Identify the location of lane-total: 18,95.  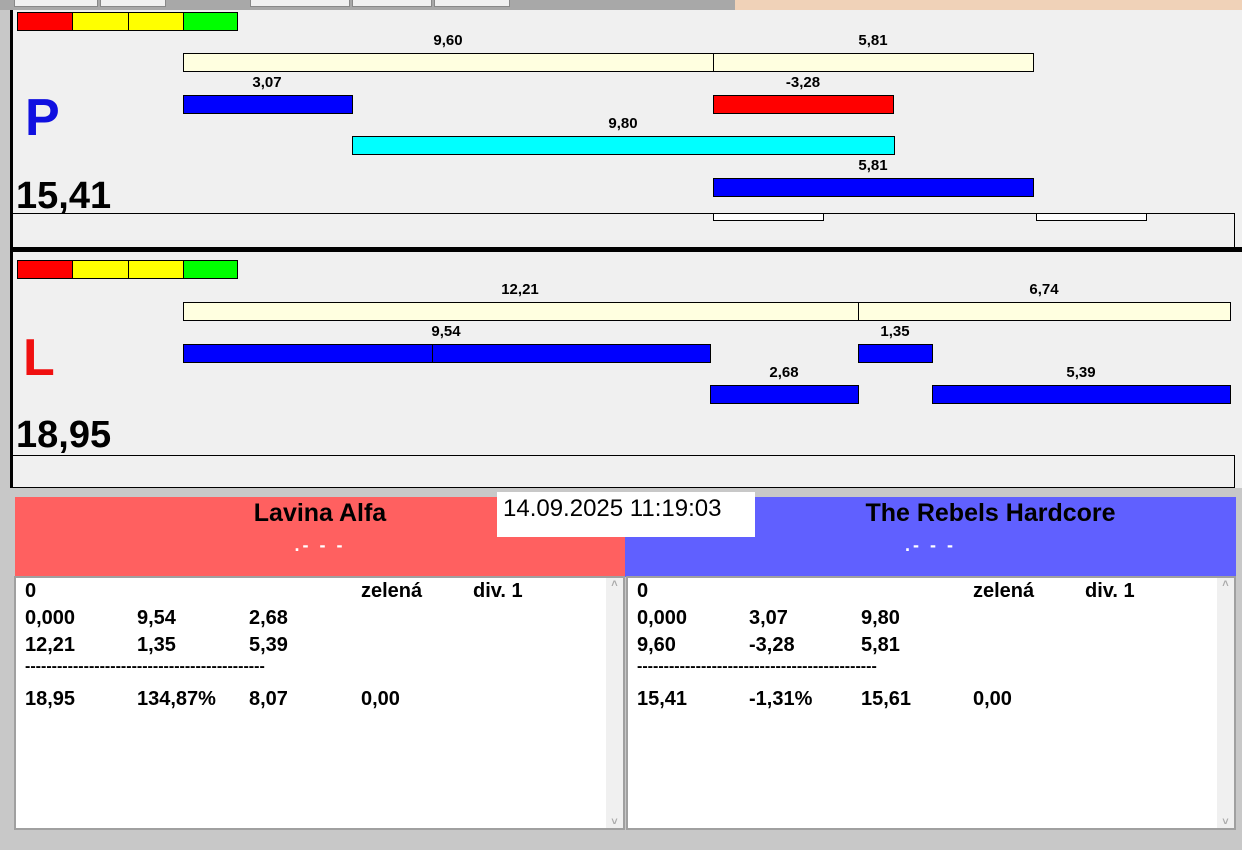
(64, 435).